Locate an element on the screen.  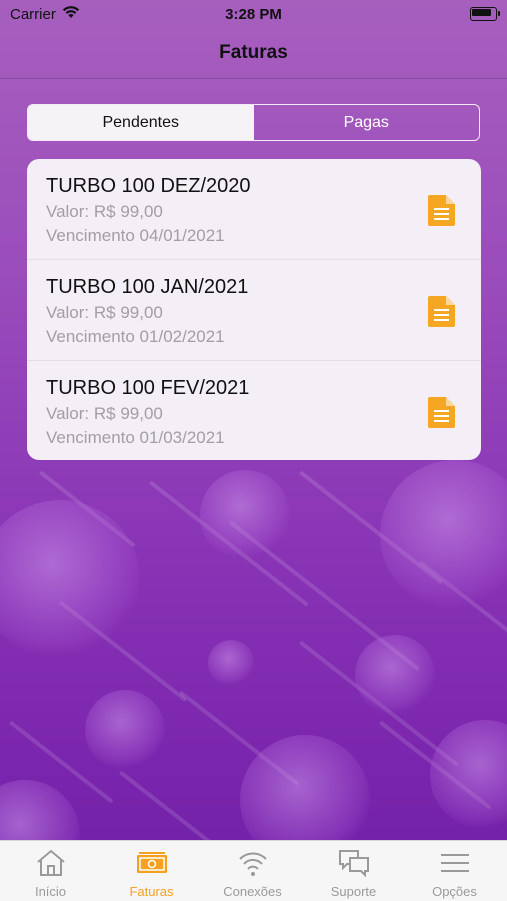
tab-label: Conexões is located at coordinates (252, 891).